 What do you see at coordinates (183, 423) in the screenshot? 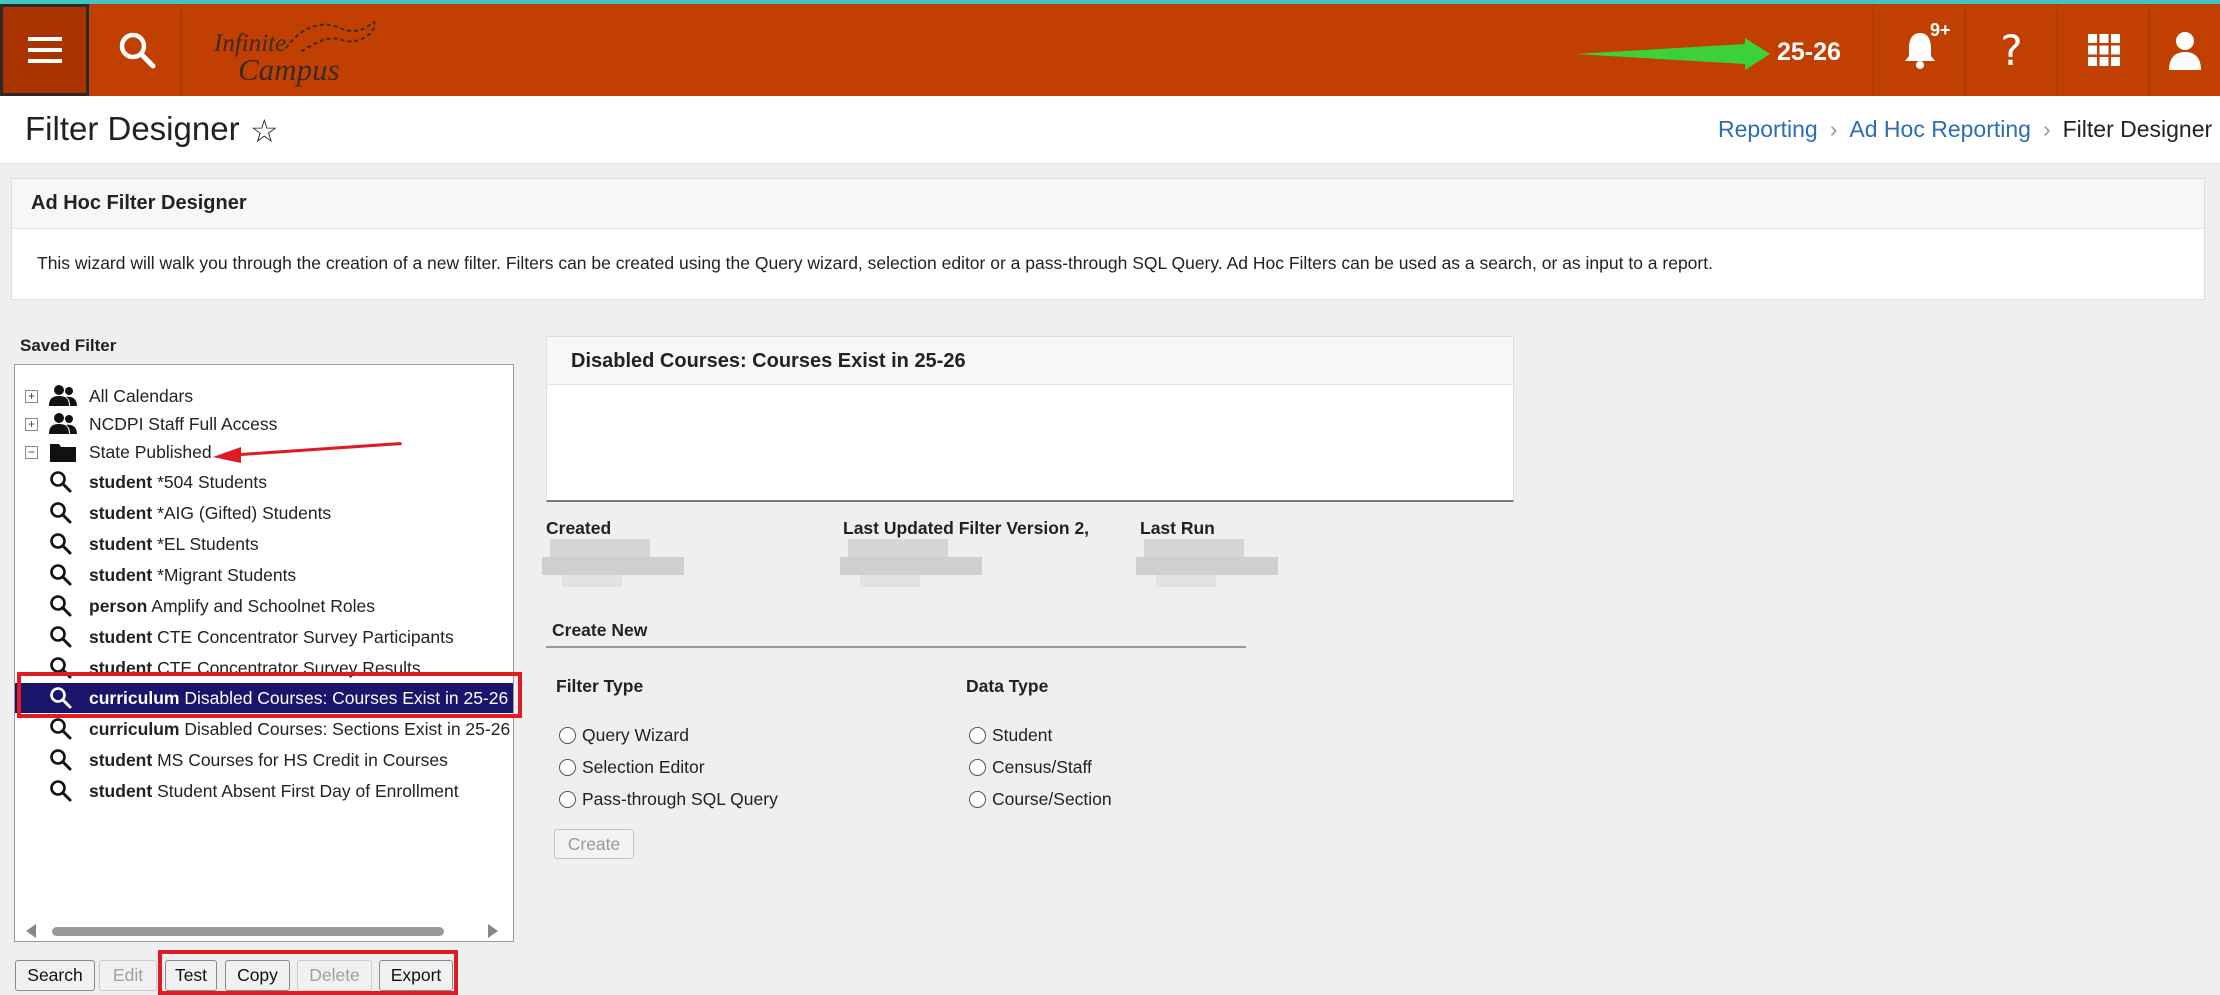
I see `tree-folder-label: NCDPI Staff Full Access` at bounding box center [183, 423].